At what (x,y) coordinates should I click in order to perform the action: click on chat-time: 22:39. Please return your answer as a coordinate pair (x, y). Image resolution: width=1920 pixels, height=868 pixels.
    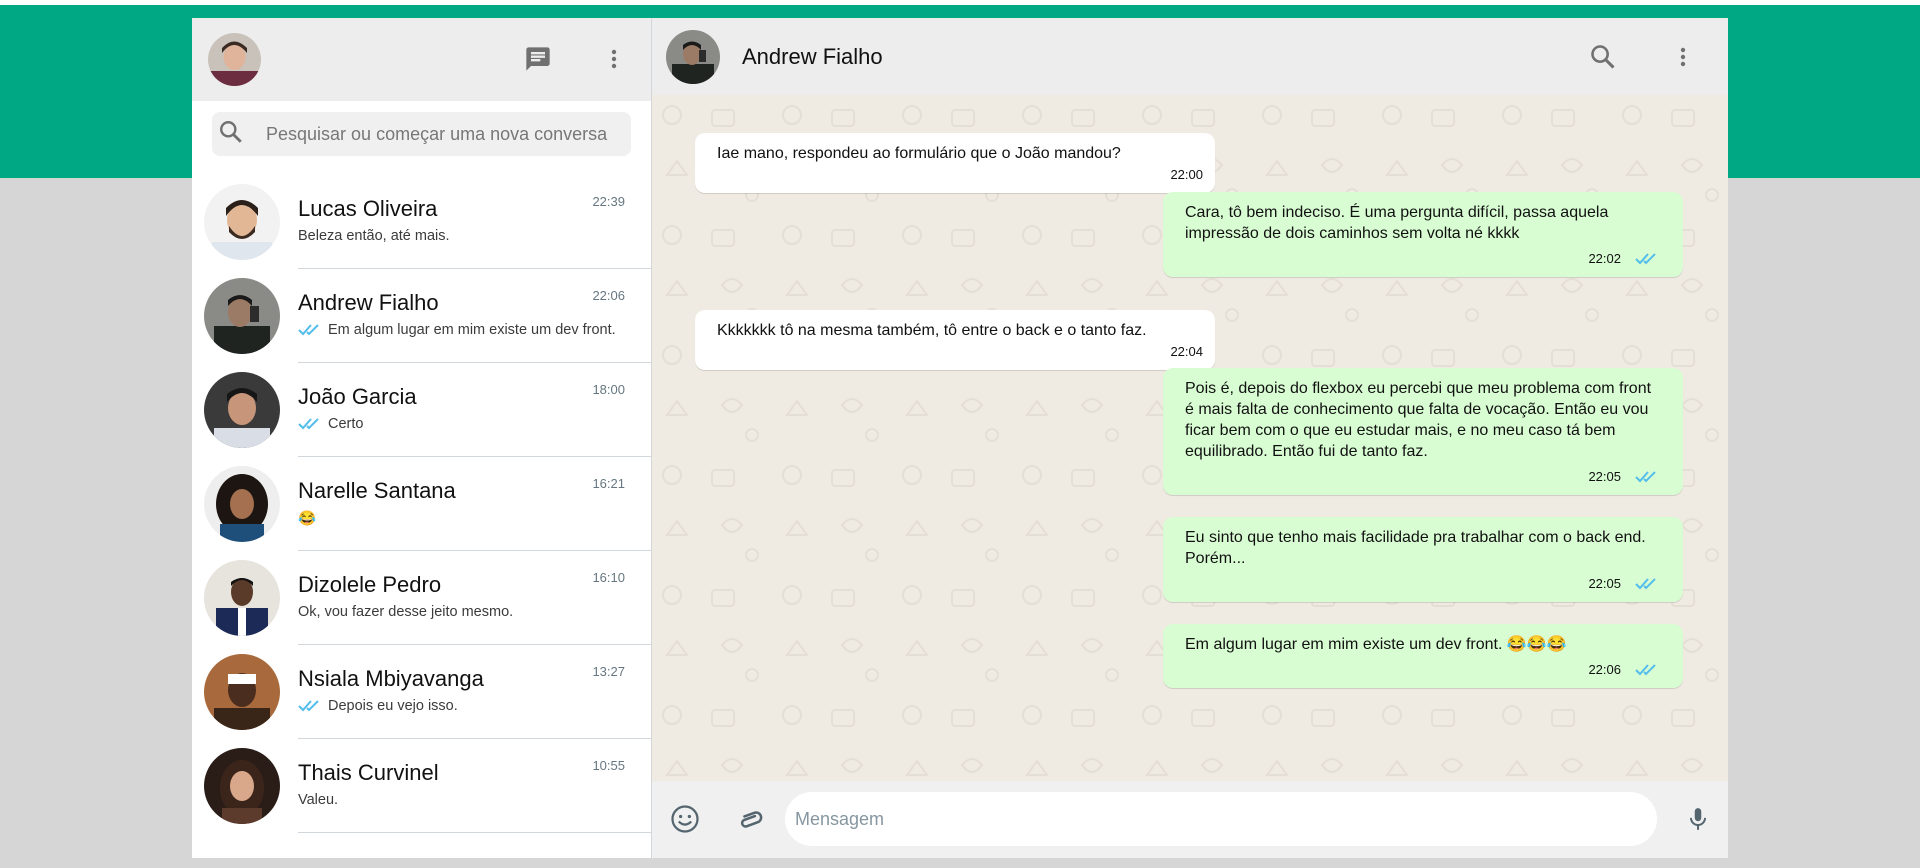
    Looking at the image, I should click on (608, 201).